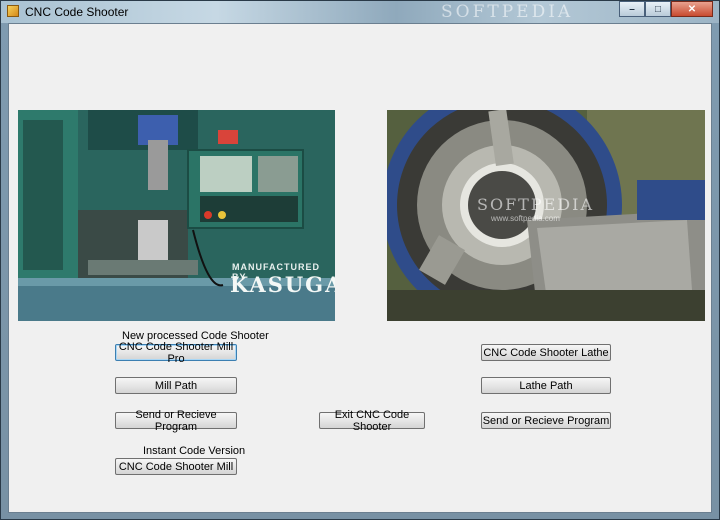 Image resolution: width=720 pixels, height=520 pixels. What do you see at coordinates (176, 466) in the screenshot?
I see `mill-button: CNC Code Shooter Mill` at bounding box center [176, 466].